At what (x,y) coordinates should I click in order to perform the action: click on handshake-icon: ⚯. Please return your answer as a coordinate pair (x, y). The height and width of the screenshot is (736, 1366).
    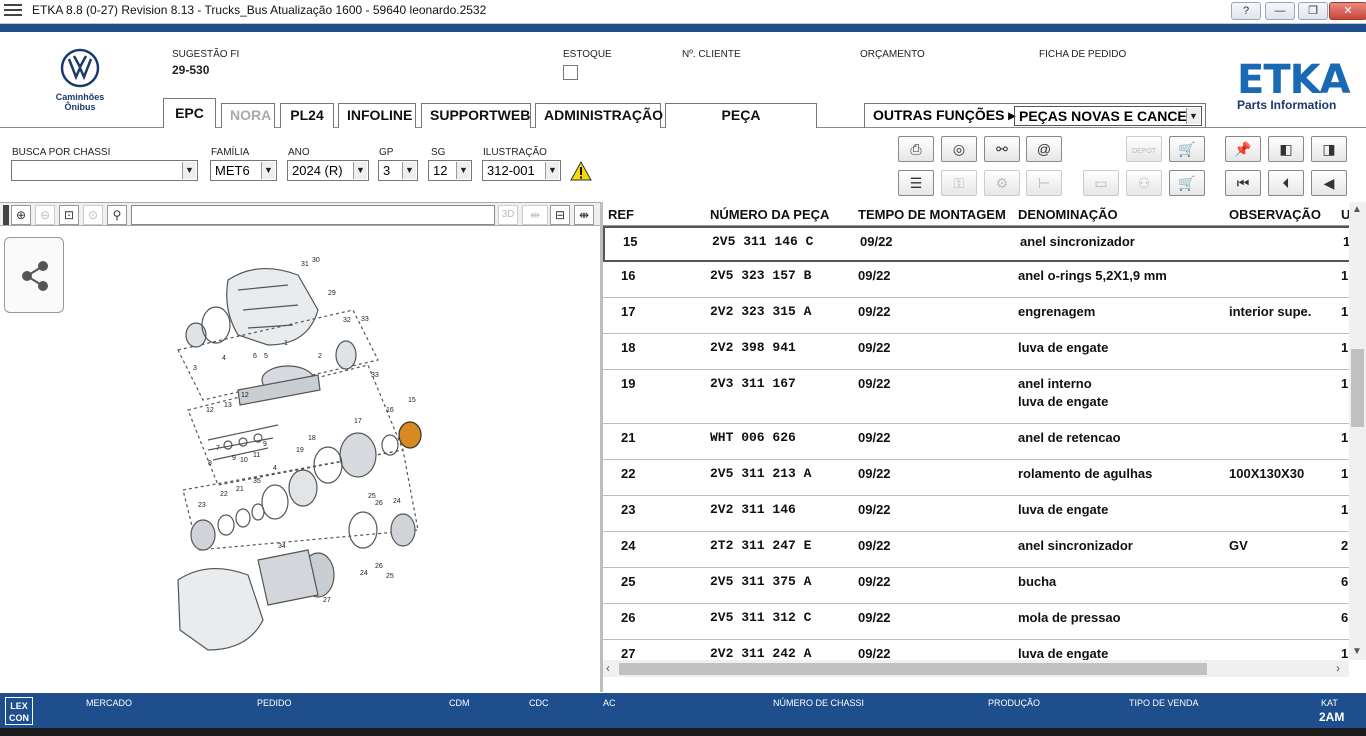
    Looking at the image, I should click on (1002, 149).